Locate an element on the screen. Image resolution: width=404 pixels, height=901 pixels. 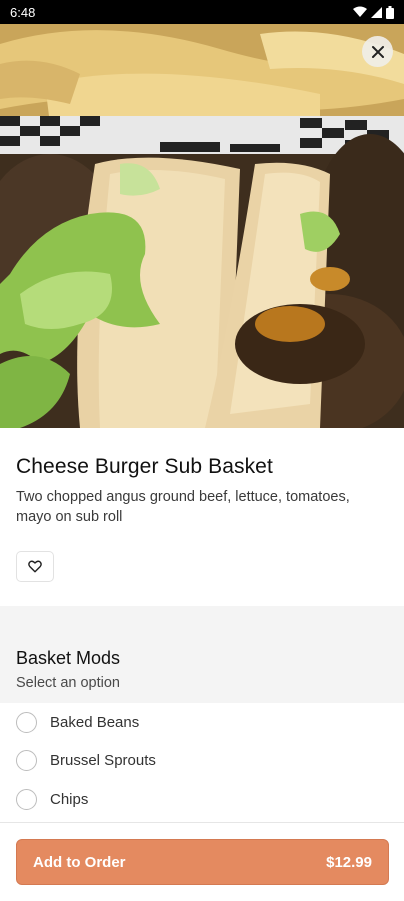
basket-mods-options: Baked Beans Brussel Sprouts Chips is located at coordinates (202, 761).